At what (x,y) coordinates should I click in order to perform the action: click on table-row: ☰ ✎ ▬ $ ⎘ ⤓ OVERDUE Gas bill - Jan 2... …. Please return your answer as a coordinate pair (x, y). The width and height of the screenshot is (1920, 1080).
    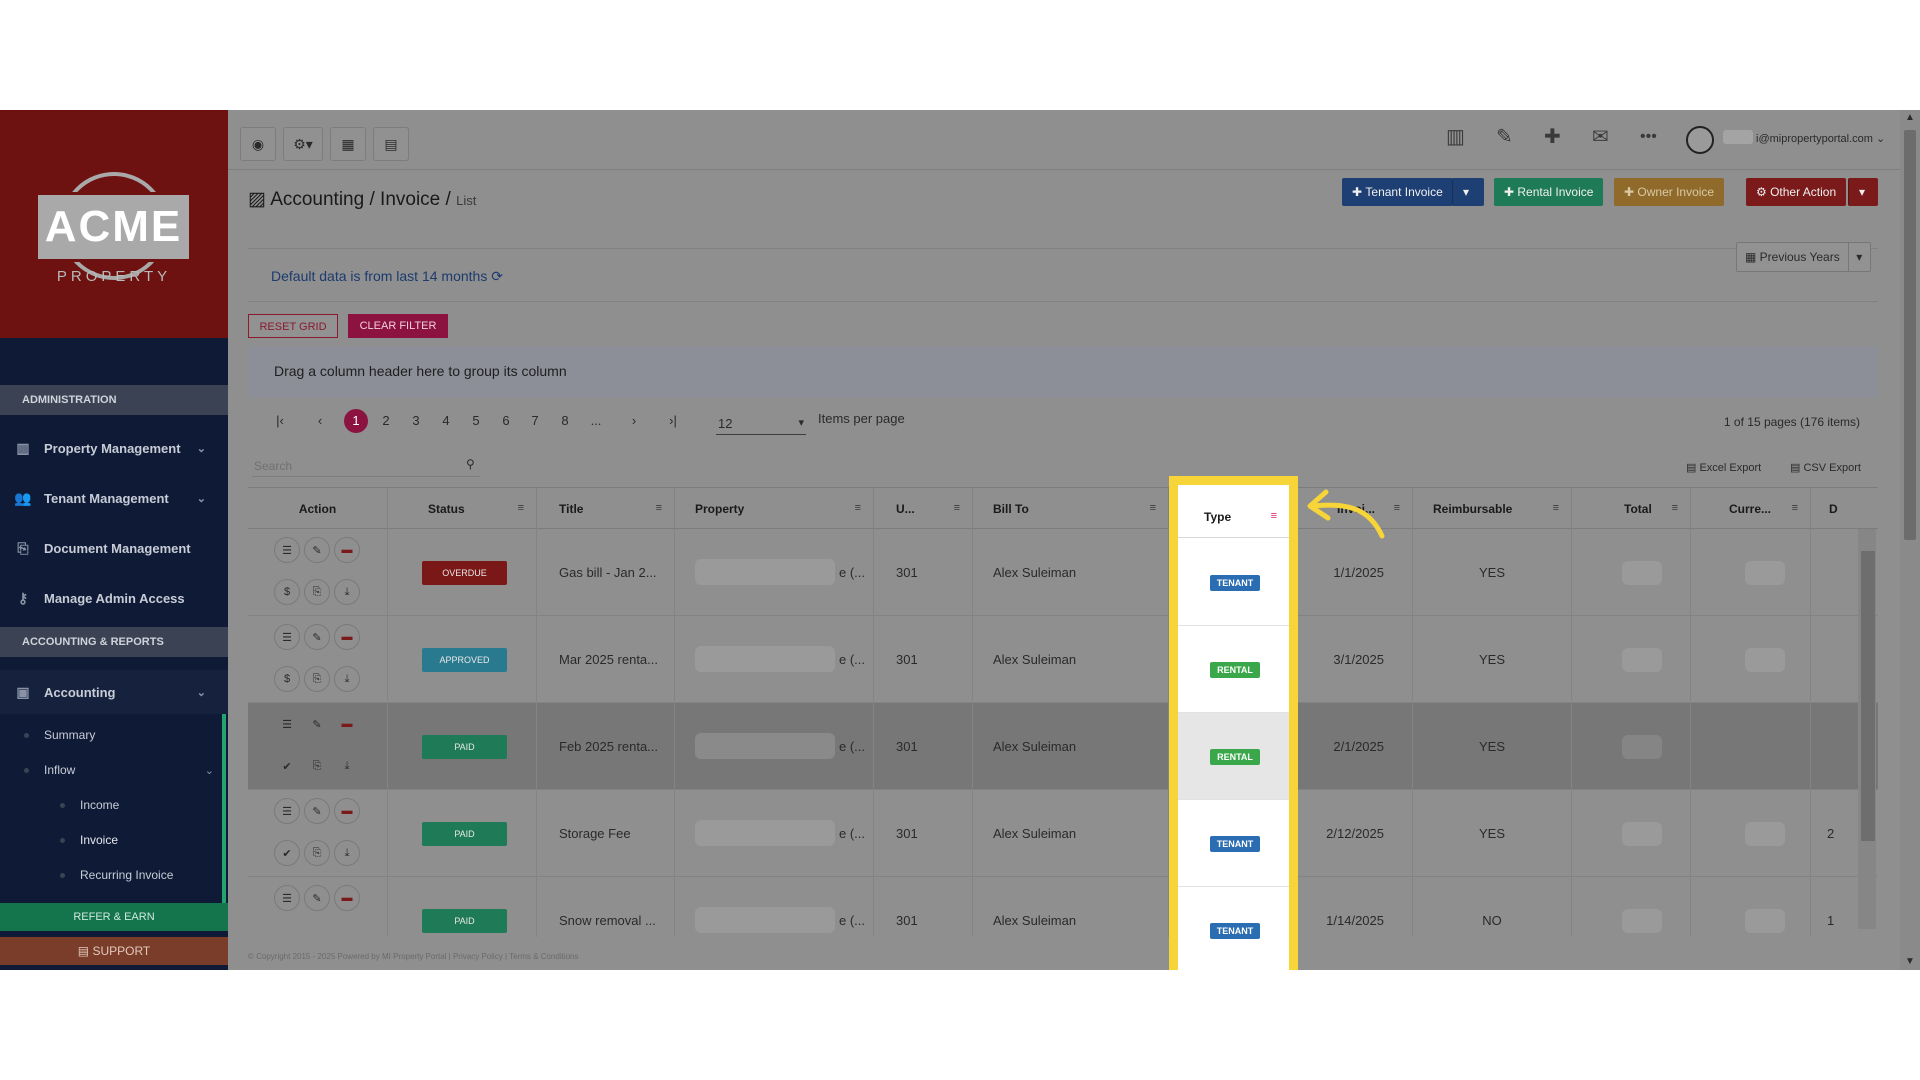
    Looking at the image, I should click on (1063, 572).